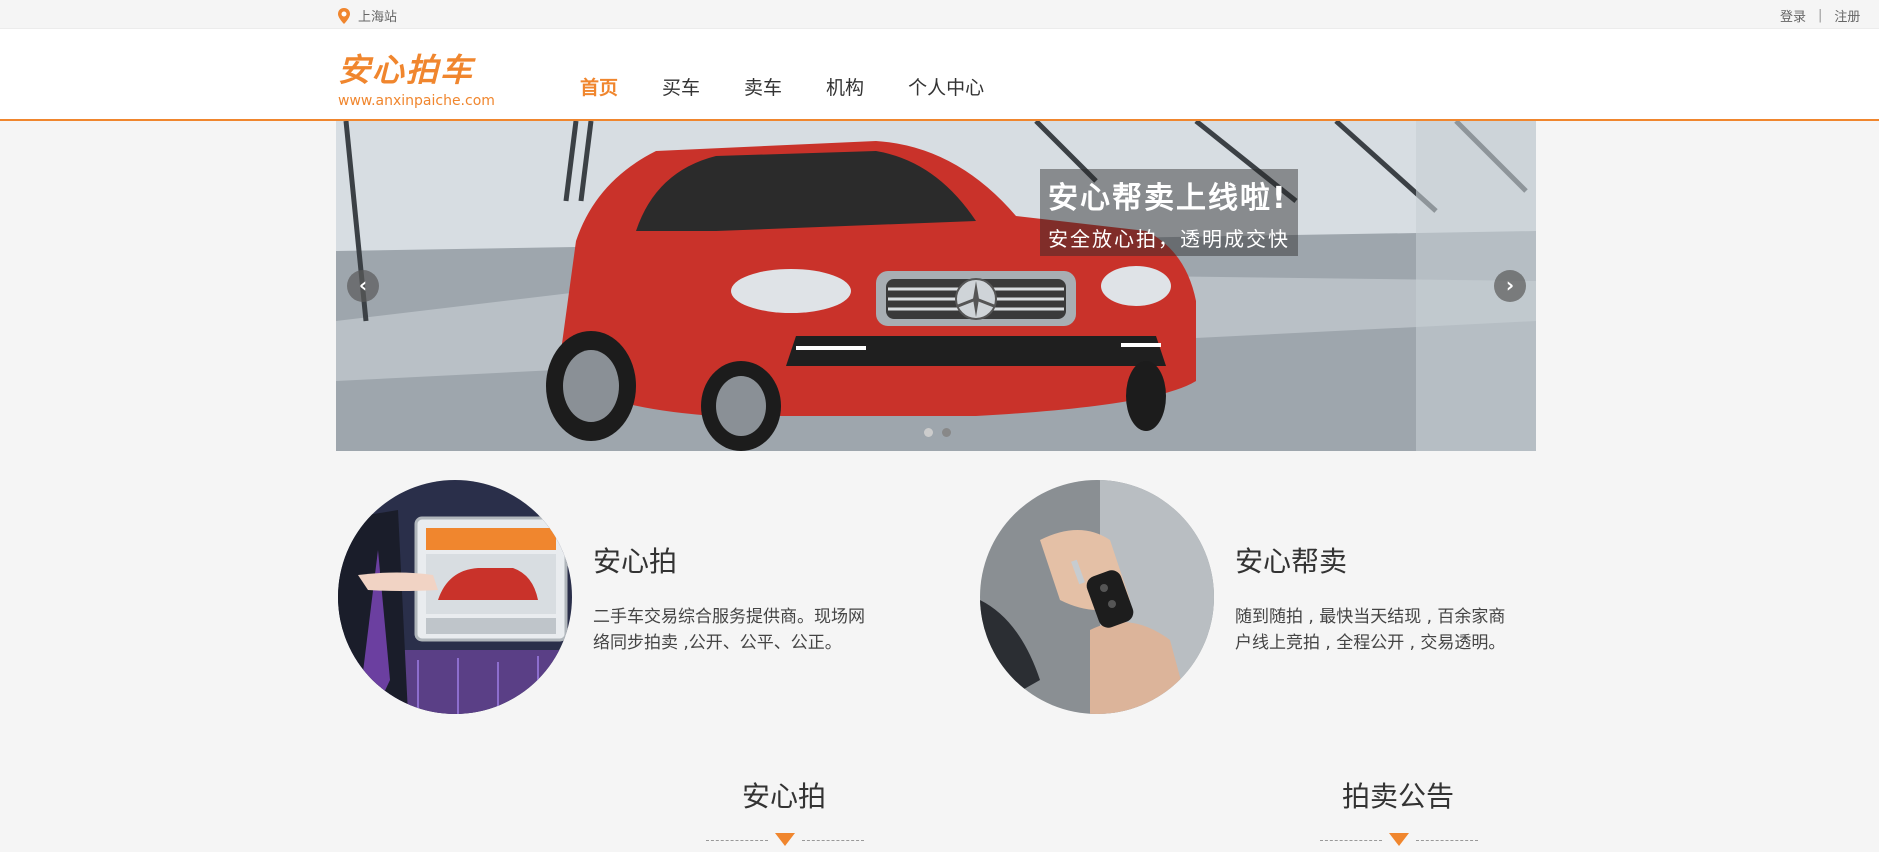  What do you see at coordinates (1370, 630) in the screenshot?
I see `feature-desc: 随到随拍 , 最快当天结现 , 百余家商户线上竞拍 , 全程公开 , 交易透明。` at bounding box center [1370, 630].